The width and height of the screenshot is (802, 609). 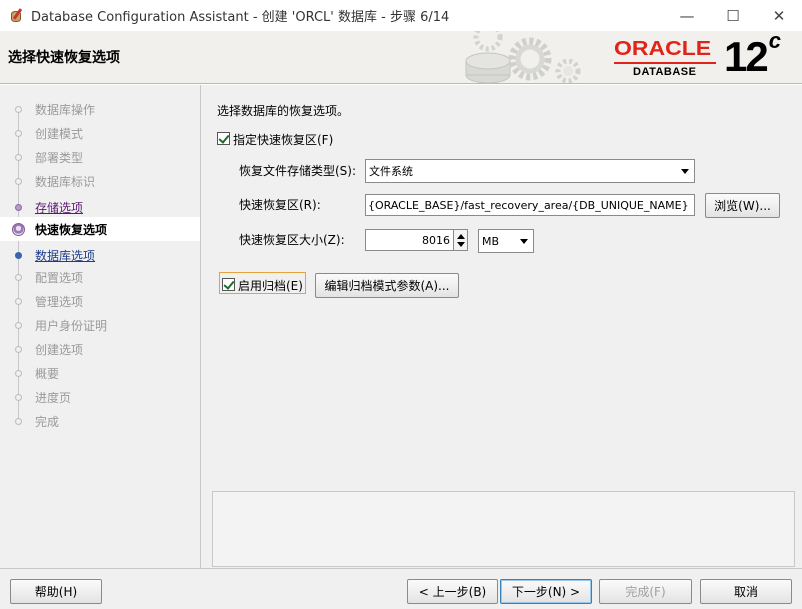 I want to click on step-deployment-type: 部署类型, so click(x=100, y=157).